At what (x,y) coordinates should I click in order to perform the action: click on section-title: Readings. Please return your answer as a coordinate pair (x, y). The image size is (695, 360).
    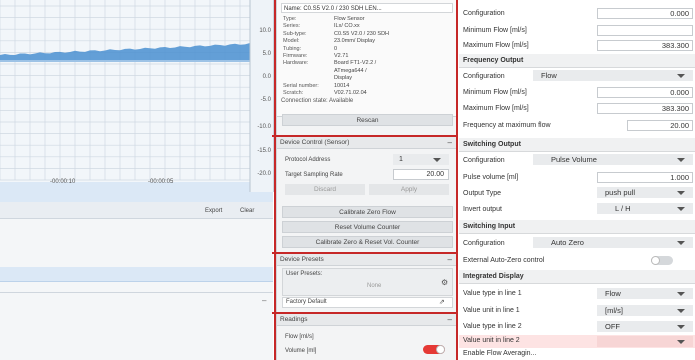
    Looking at the image, I should click on (294, 319).